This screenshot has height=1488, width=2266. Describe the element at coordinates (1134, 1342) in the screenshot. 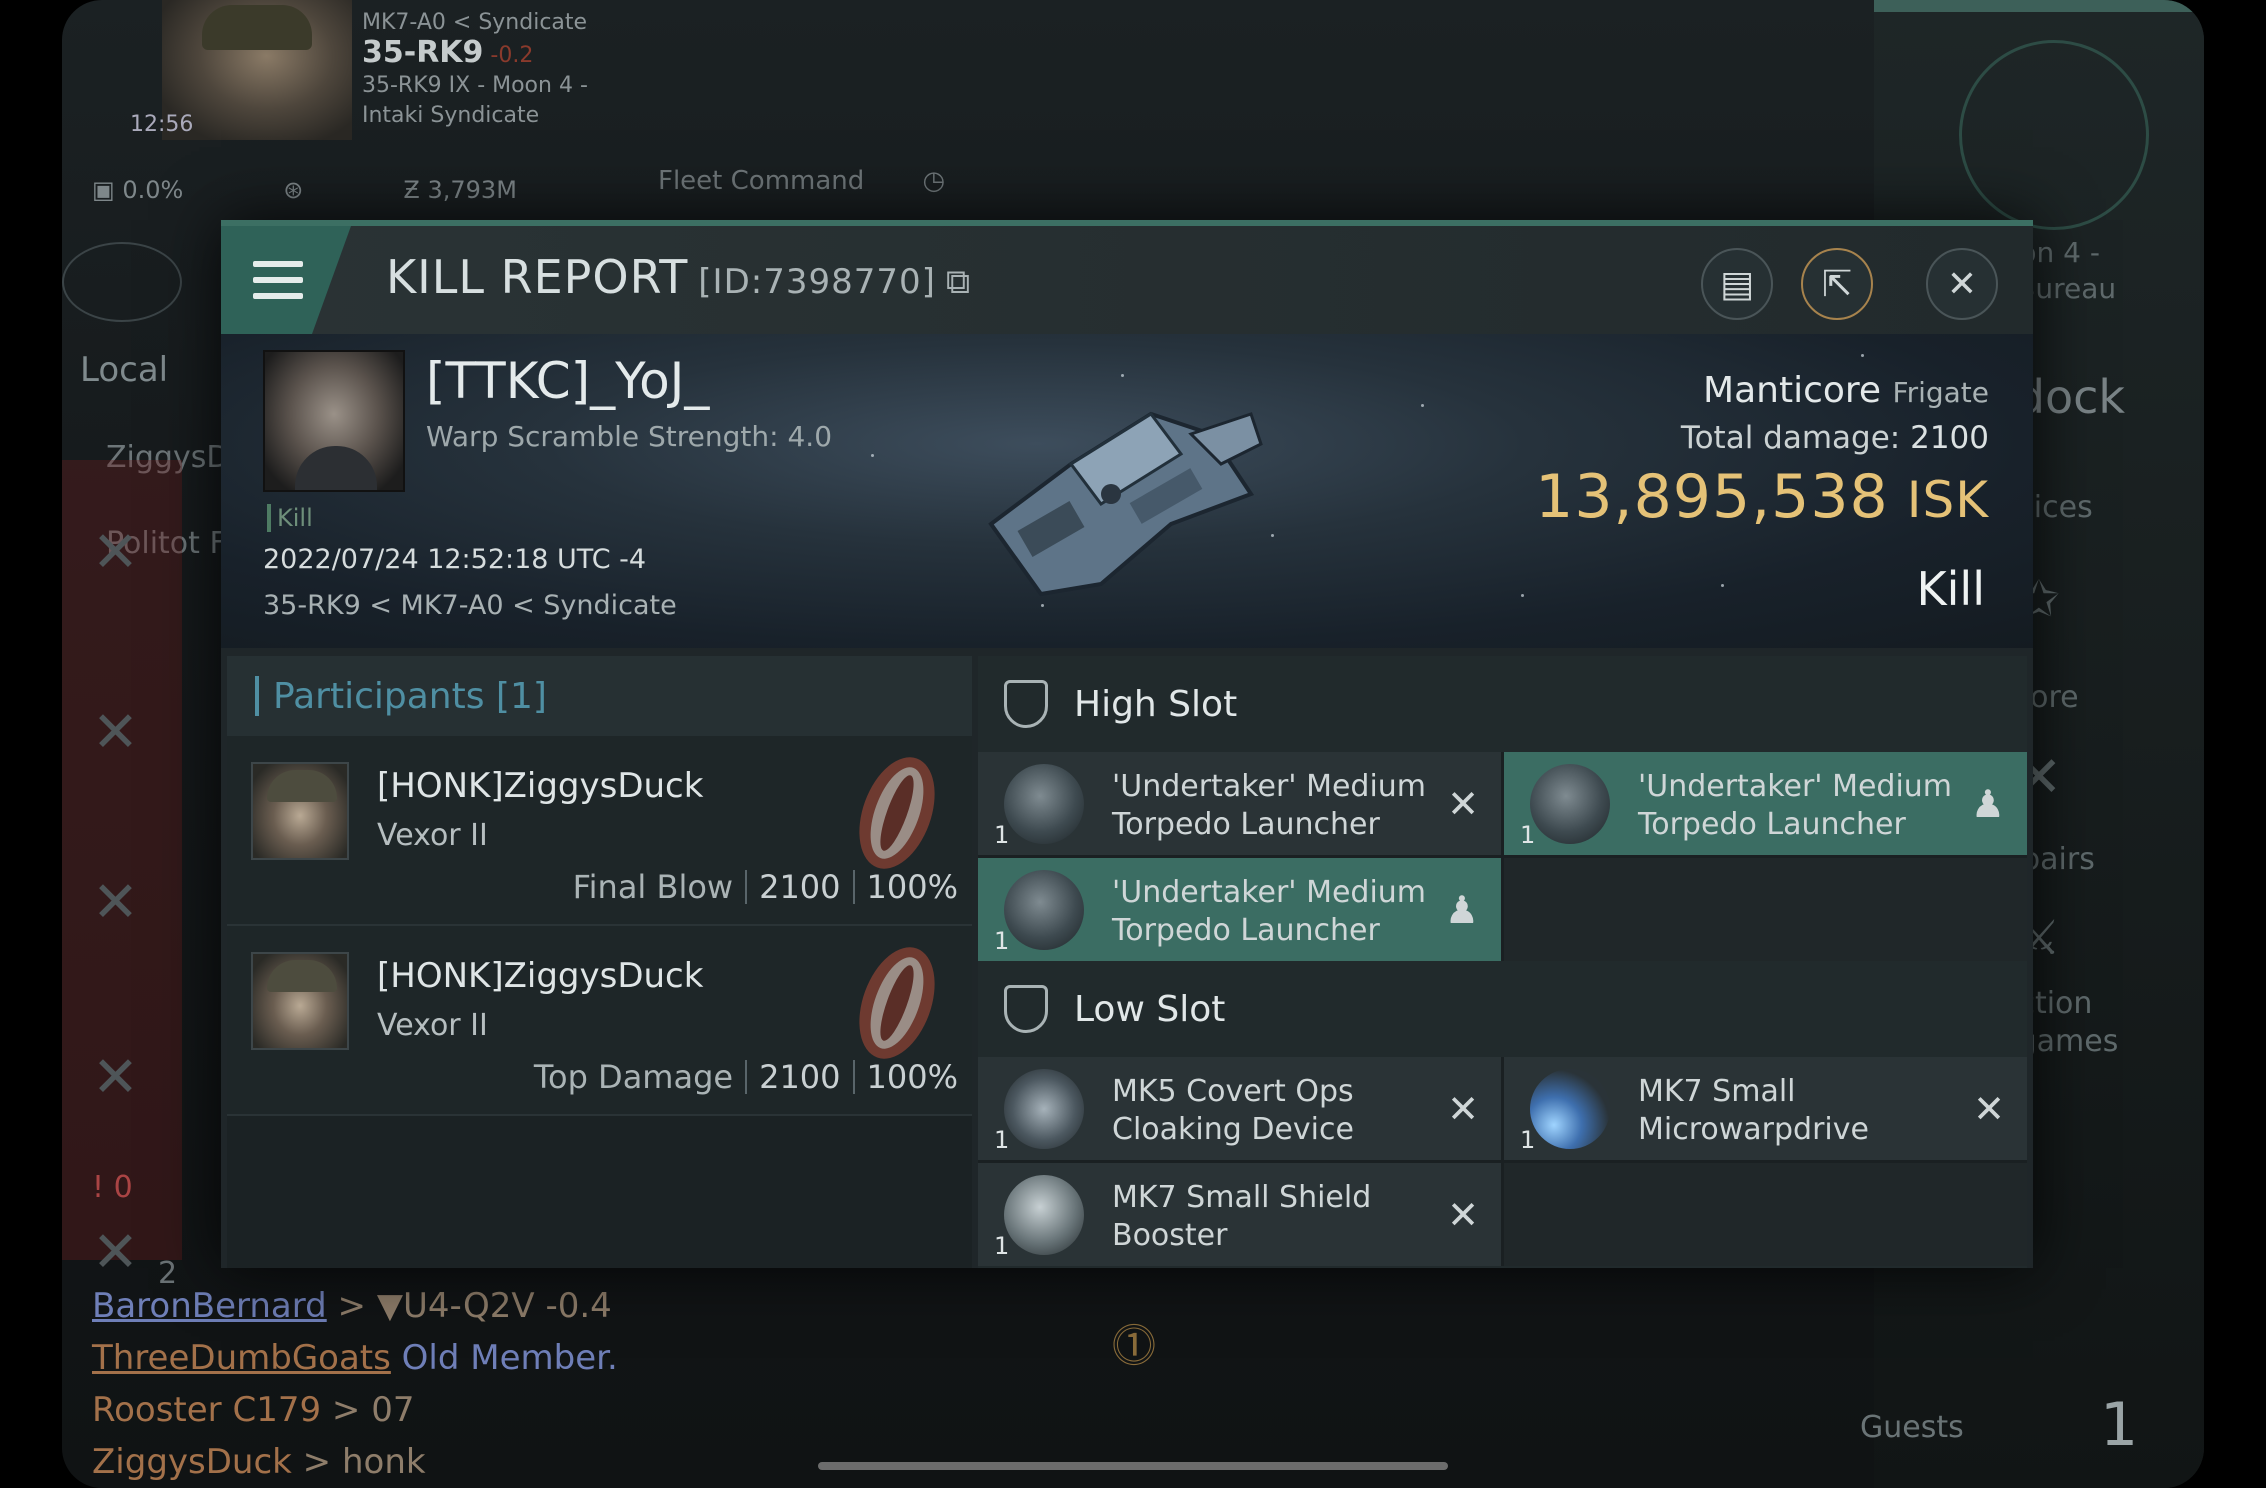

I see `warning-icon: ⓵` at that location.